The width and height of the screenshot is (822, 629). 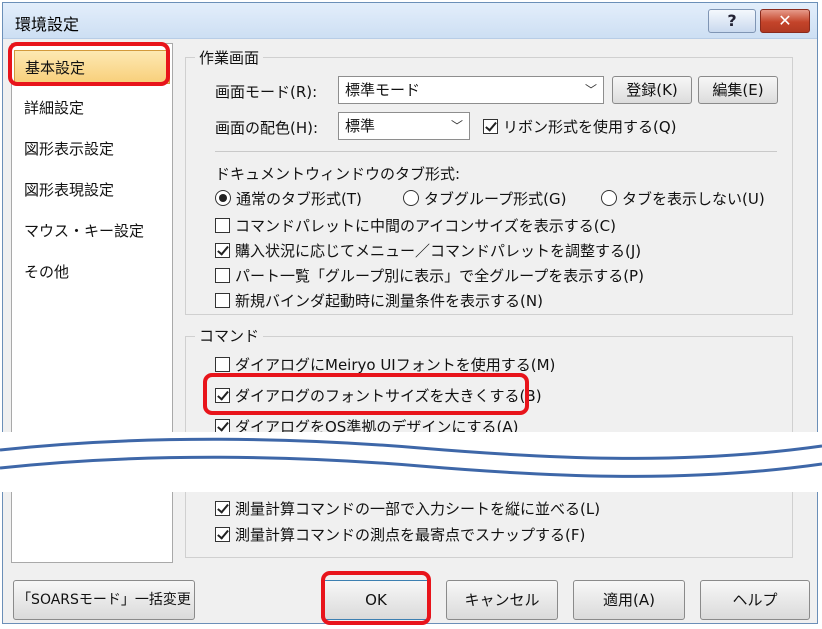 What do you see at coordinates (299, 199) in the screenshot?
I see `radio-normal-tab-label: 通常のタブ形式(T)` at bounding box center [299, 199].